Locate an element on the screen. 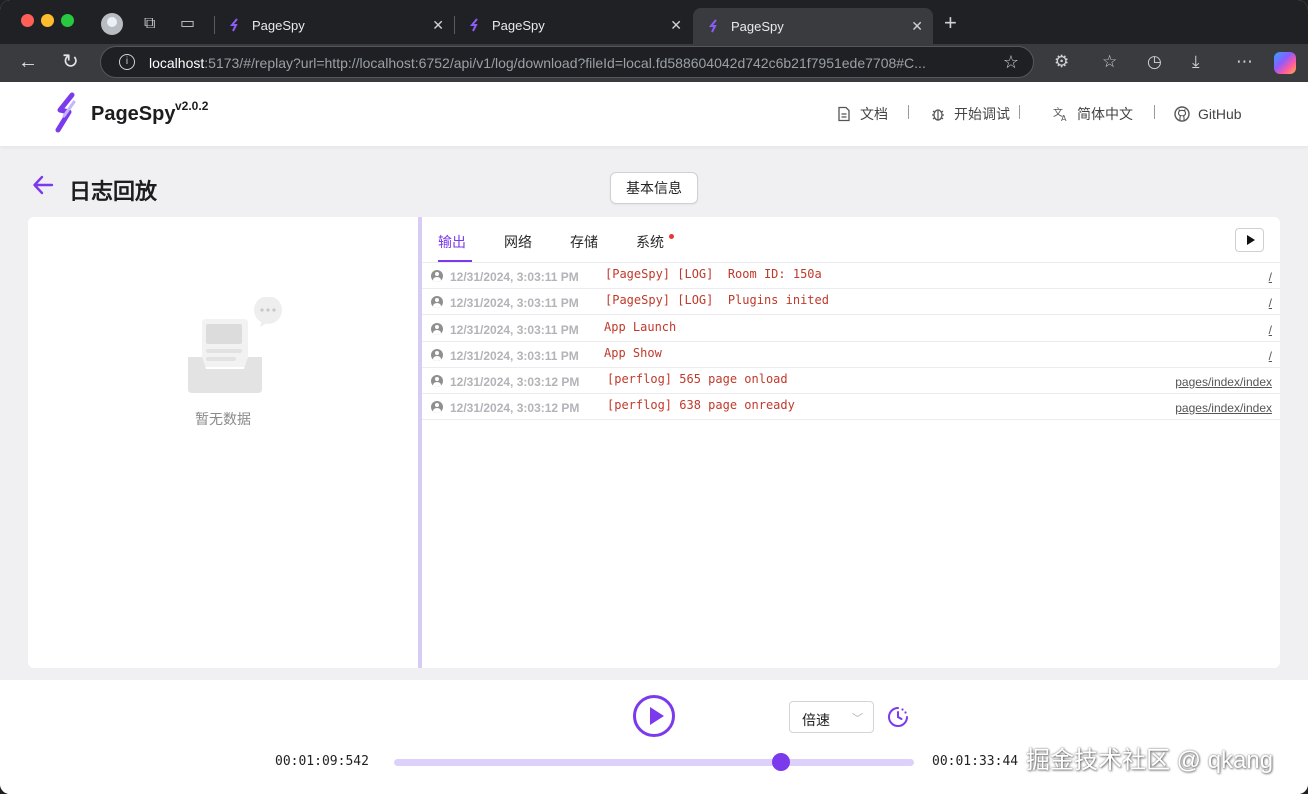 This screenshot has height=794, width=1308. workspaces-icon: ⧉ is located at coordinates (149, 24).